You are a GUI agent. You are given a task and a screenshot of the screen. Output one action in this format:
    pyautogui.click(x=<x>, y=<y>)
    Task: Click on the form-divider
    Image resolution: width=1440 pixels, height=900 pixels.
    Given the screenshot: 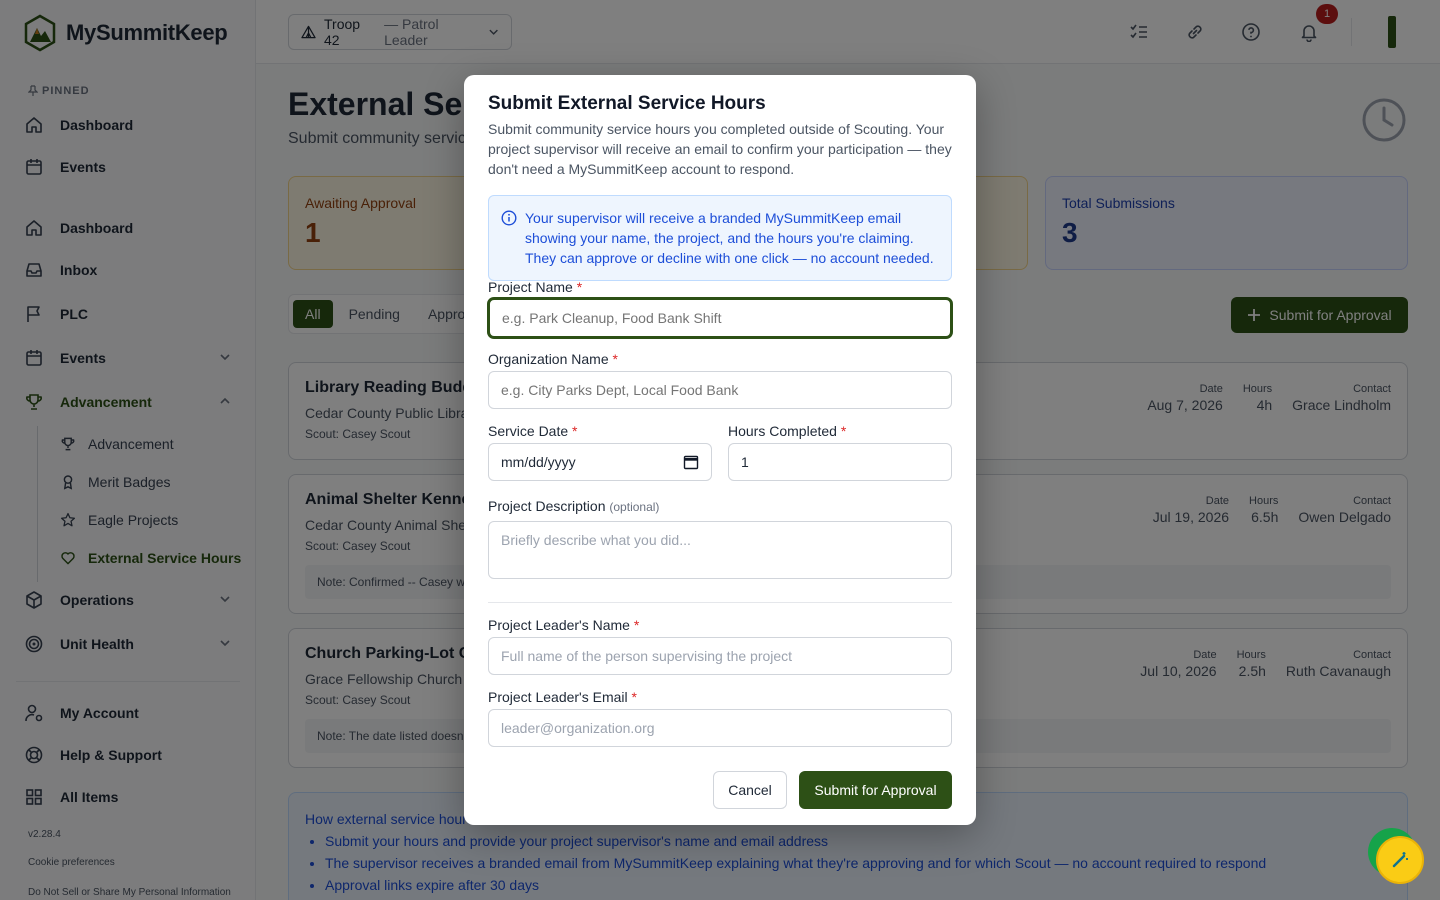 What is the action you would take?
    pyautogui.click(x=720, y=602)
    